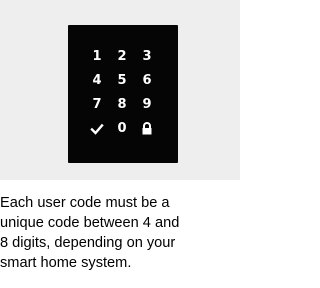  I want to click on key-3: 3, so click(147, 56).